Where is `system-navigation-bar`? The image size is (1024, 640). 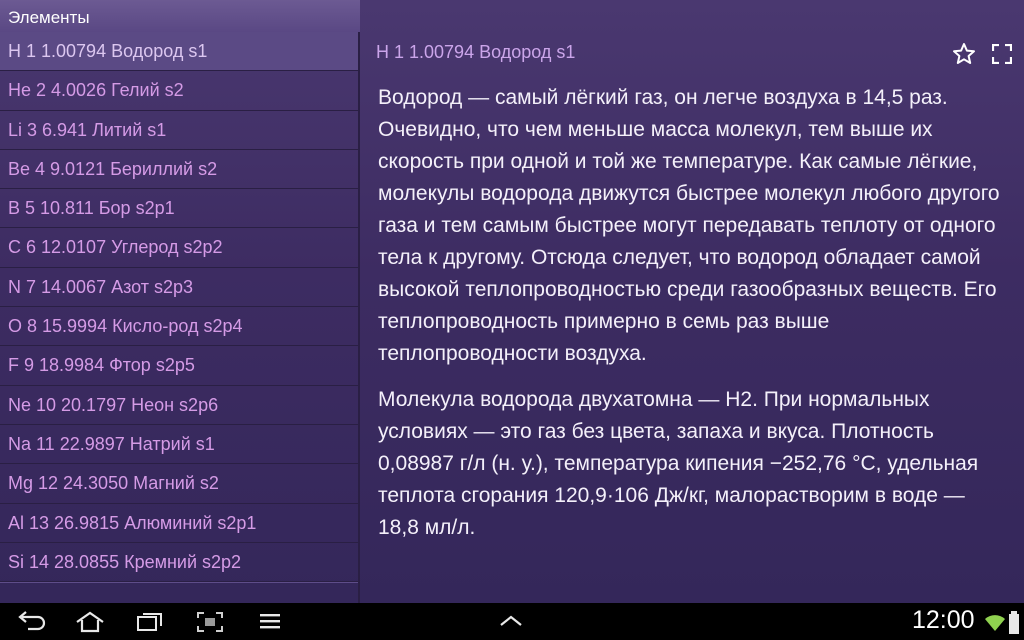
system-navigation-bar is located at coordinates (512, 621).